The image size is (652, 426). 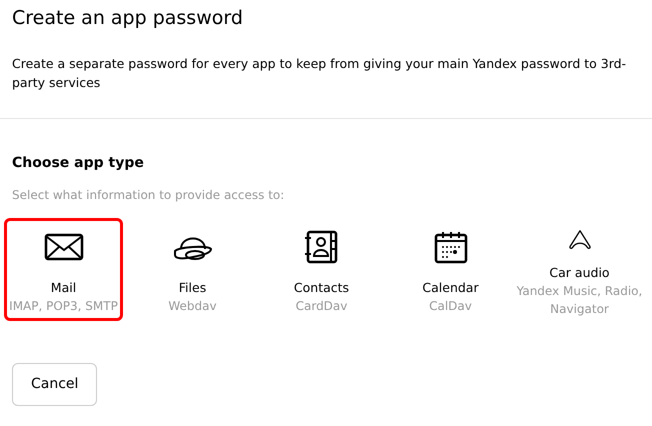 What do you see at coordinates (63, 287) in the screenshot?
I see `tile-label: Mail` at bounding box center [63, 287].